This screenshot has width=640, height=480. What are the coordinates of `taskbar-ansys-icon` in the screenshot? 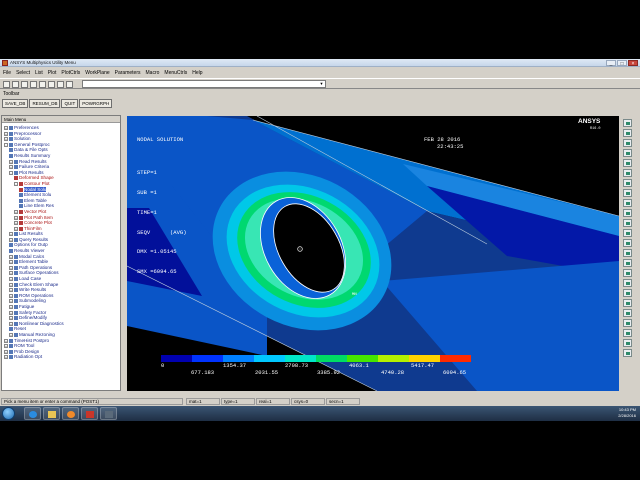 It's located at (89, 413).